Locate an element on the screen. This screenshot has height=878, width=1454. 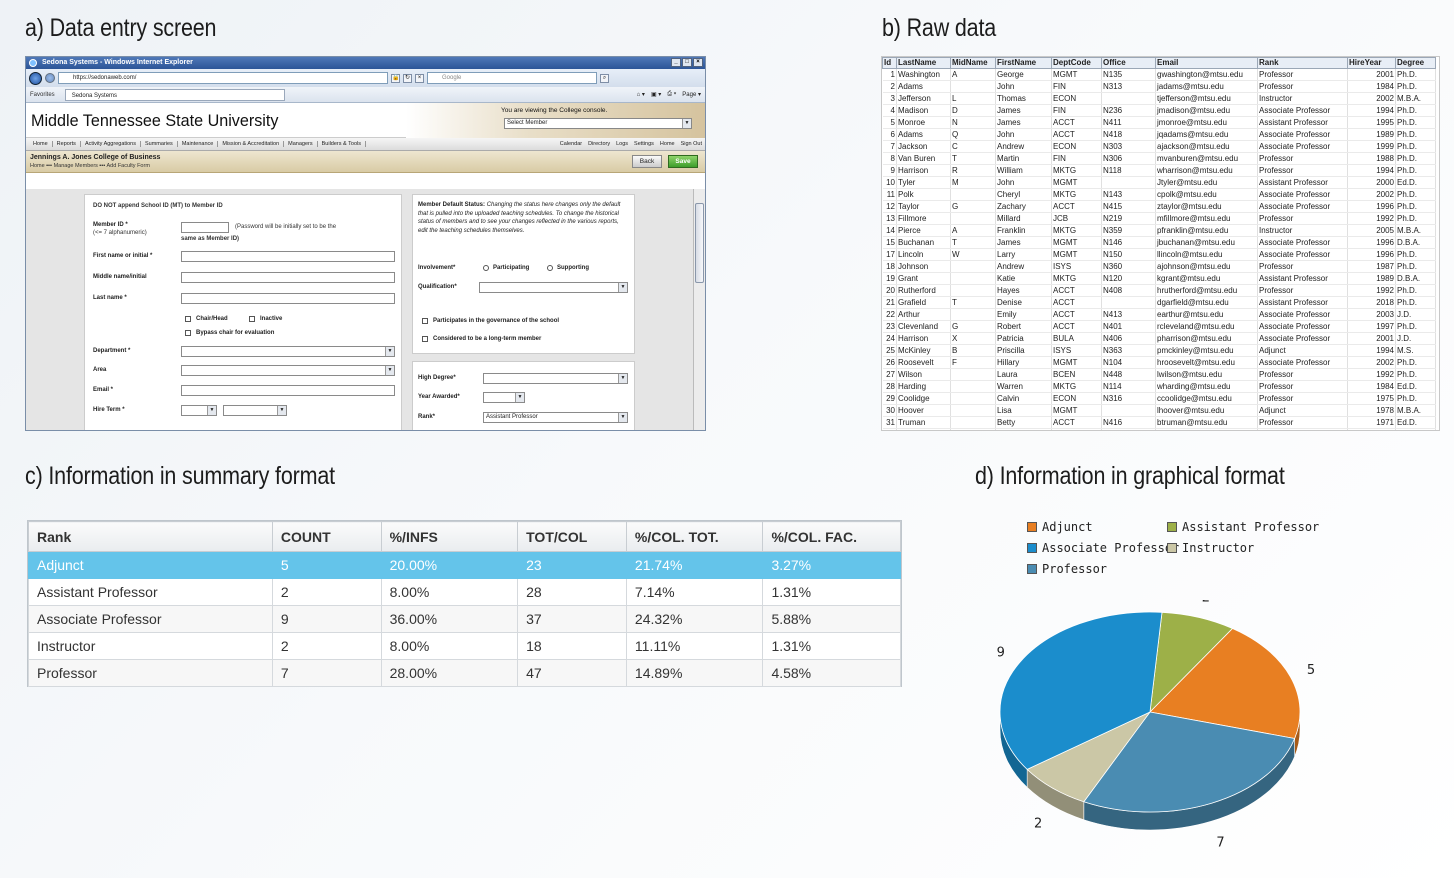
raw-cell: 2000 is located at coordinates (1371, 182).